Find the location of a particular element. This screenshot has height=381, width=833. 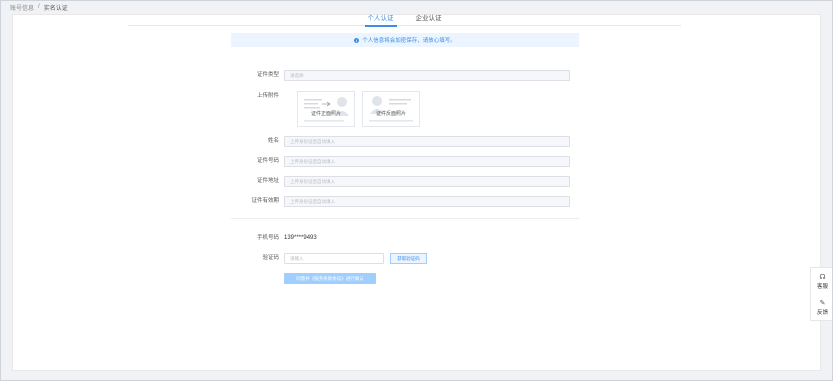

upload-front-card: 证件正面照片 is located at coordinates (326, 109).